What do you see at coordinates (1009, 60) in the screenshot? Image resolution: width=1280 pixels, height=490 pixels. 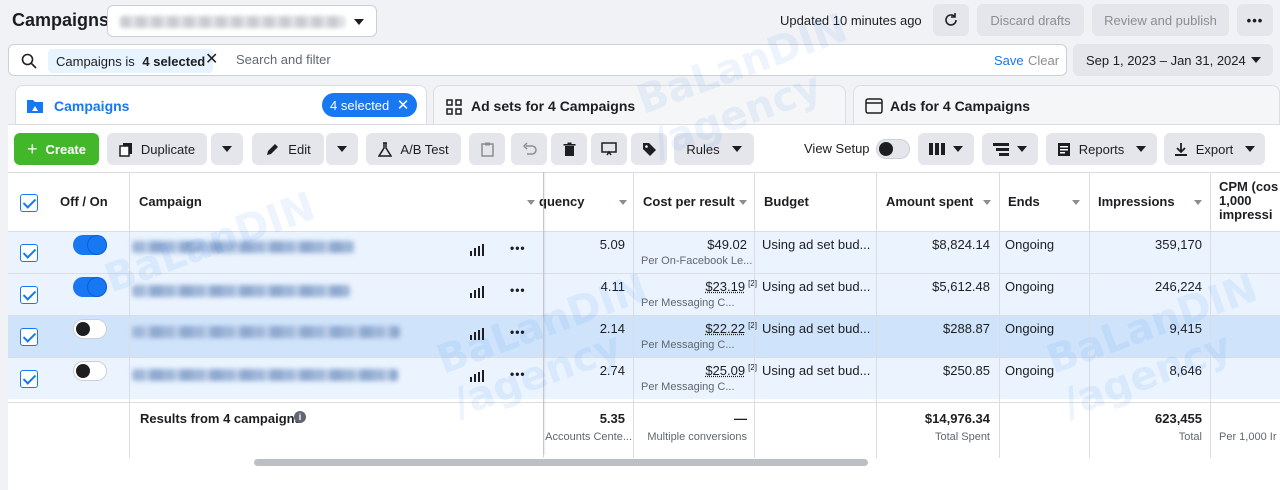 I see `save-filter-link: Save` at bounding box center [1009, 60].